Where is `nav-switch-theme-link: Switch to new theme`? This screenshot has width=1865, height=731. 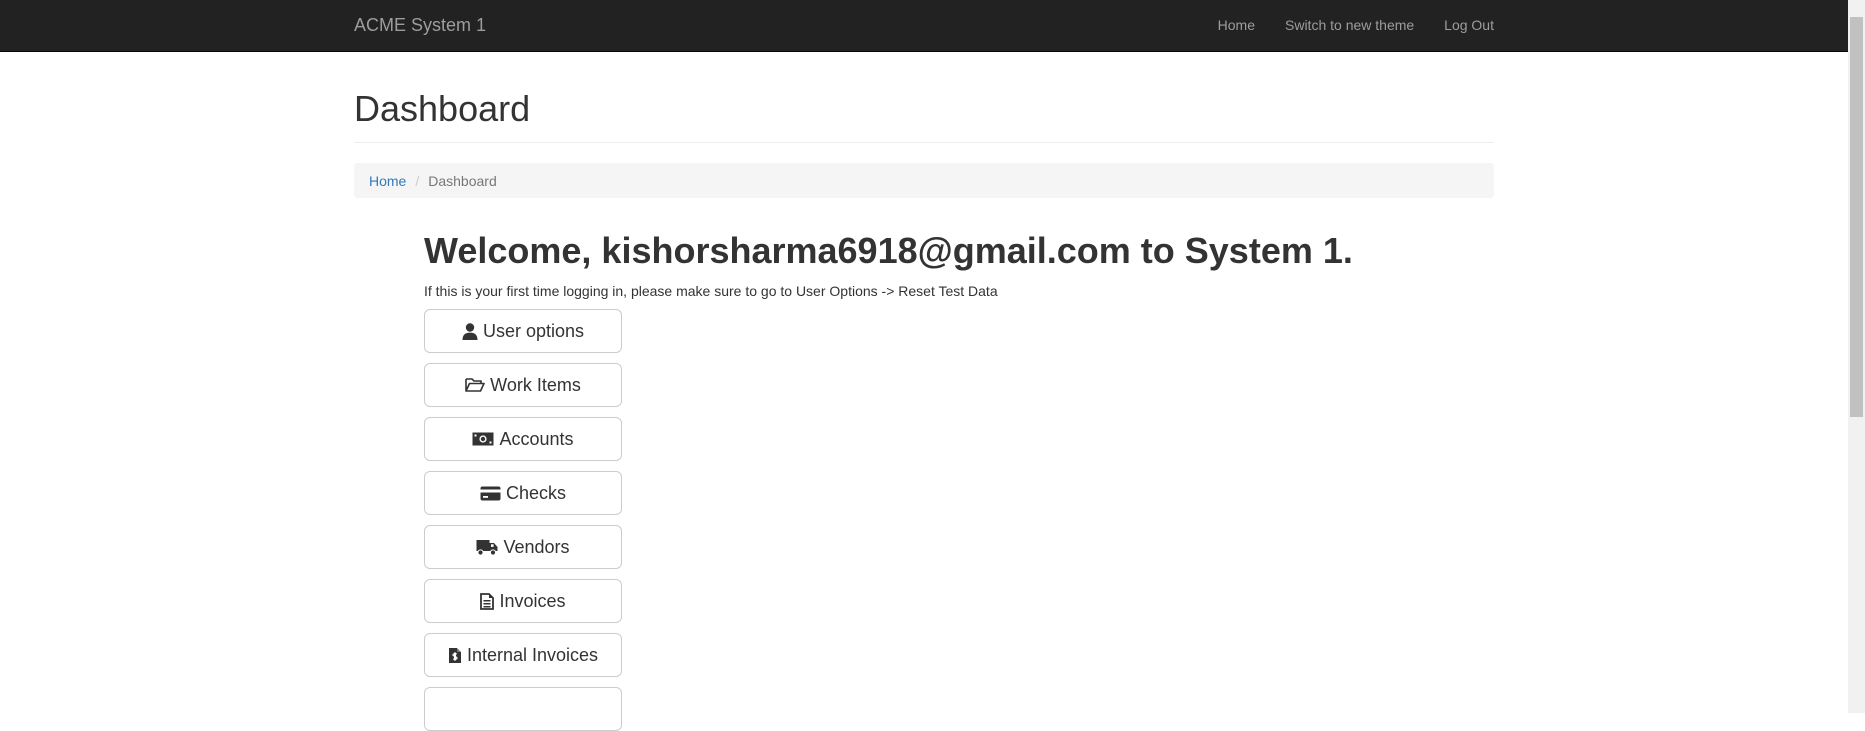 nav-switch-theme-link: Switch to new theme is located at coordinates (1349, 25).